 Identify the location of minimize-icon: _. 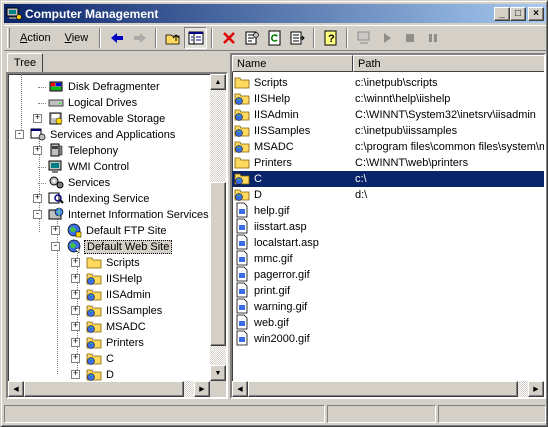
(502, 13).